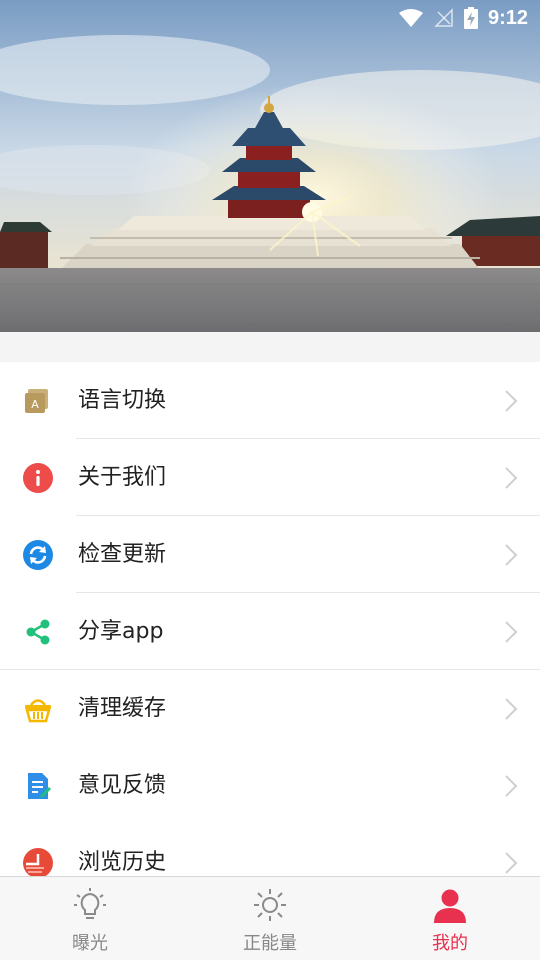  I want to click on menu-item-label: 浏览历史, so click(122, 862).